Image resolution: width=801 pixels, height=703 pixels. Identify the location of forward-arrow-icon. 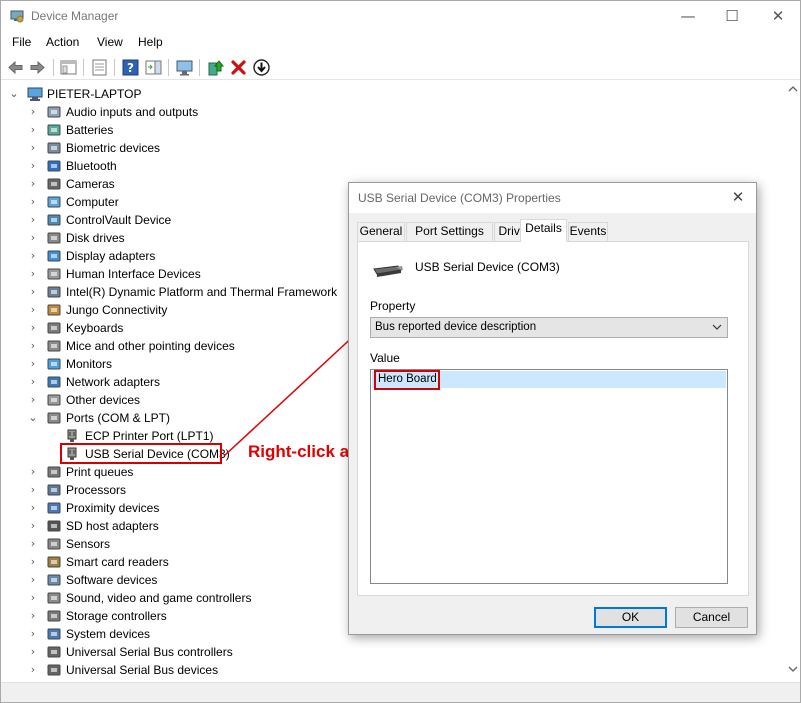
(37, 67).